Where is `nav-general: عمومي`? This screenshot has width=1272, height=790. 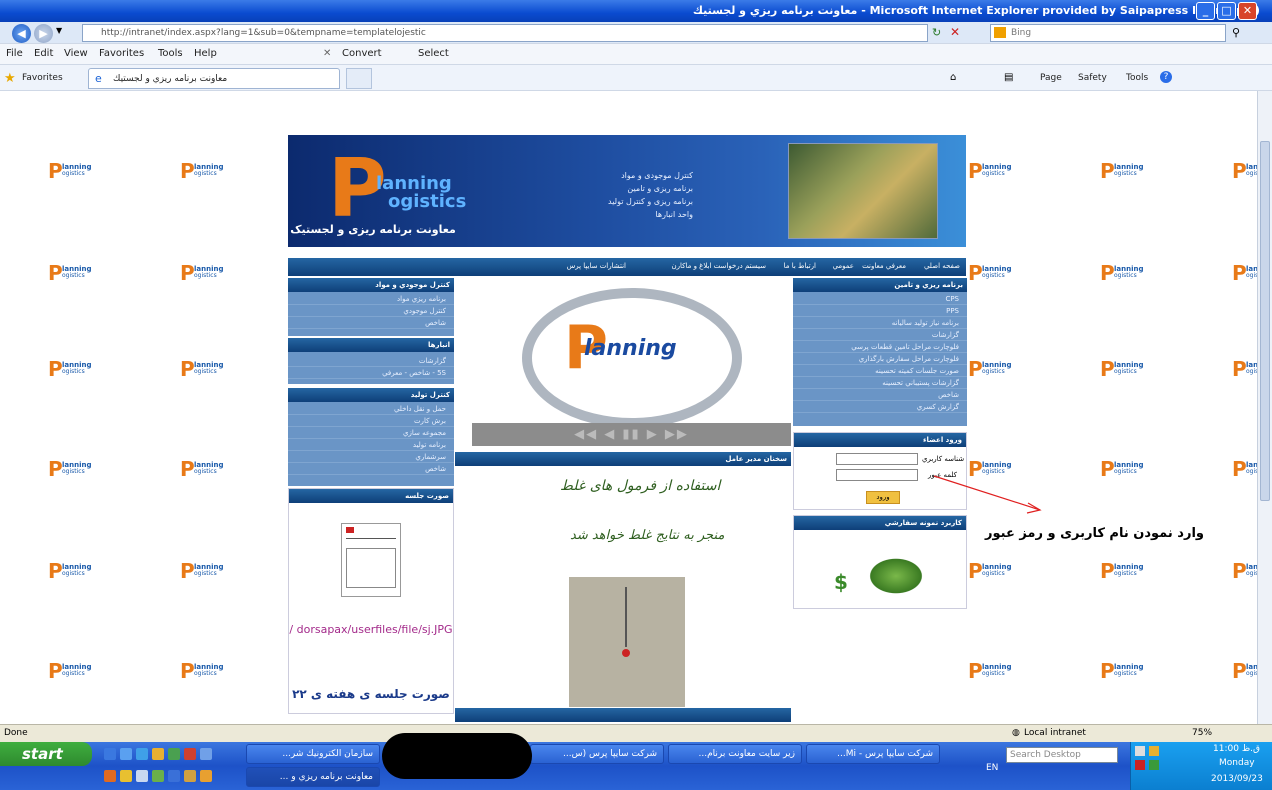
nav-general: عمومي is located at coordinates (843, 266).